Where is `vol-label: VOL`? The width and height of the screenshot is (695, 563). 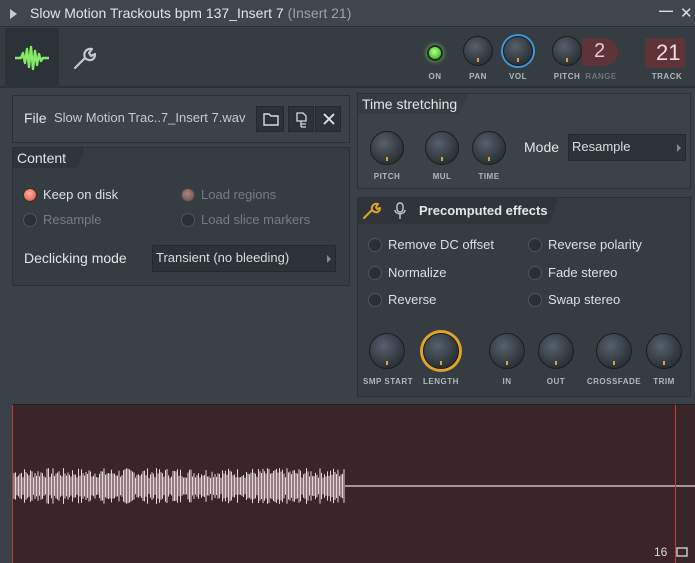
vol-label: VOL is located at coordinates (518, 76).